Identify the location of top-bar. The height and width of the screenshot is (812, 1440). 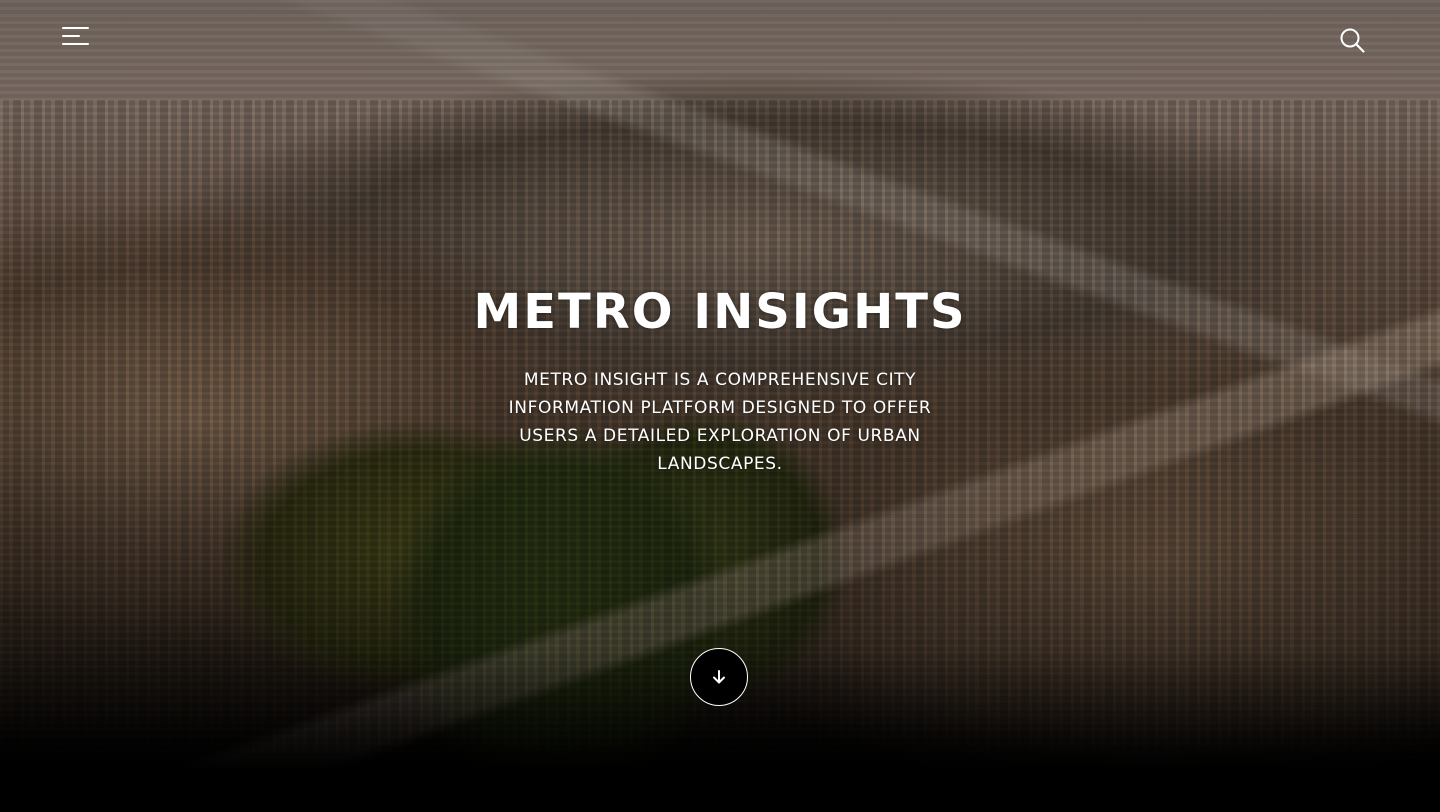
(720, 40).